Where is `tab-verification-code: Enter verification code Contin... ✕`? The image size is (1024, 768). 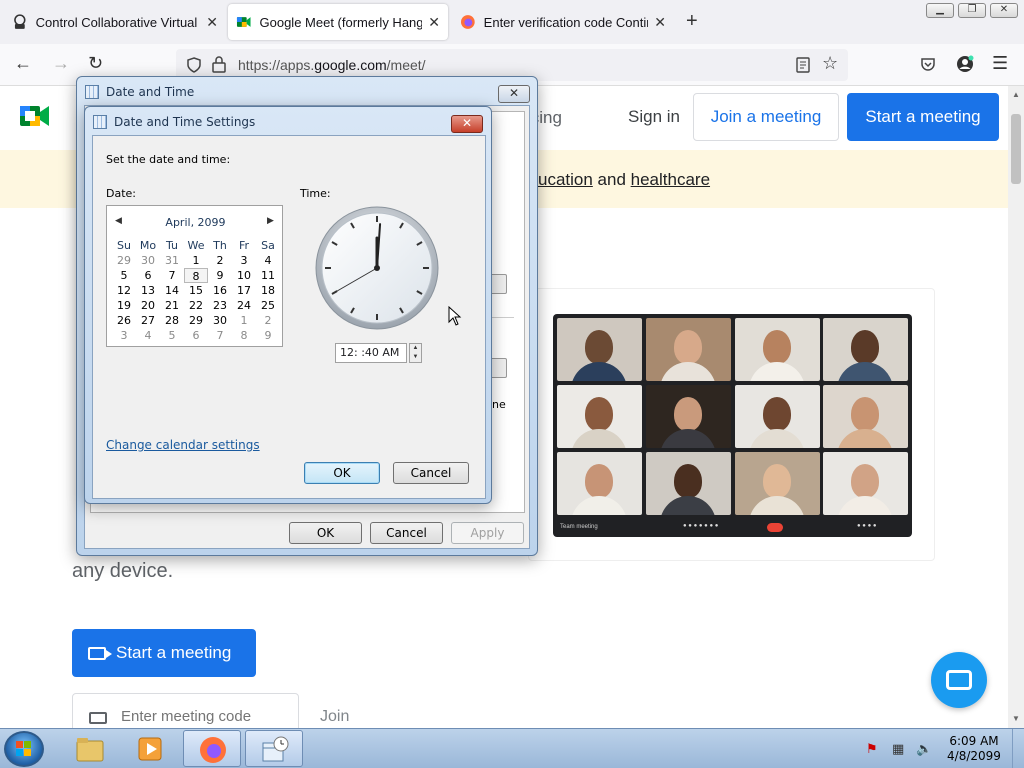 tab-verification-code: Enter verification code Contin... ✕ is located at coordinates (563, 22).